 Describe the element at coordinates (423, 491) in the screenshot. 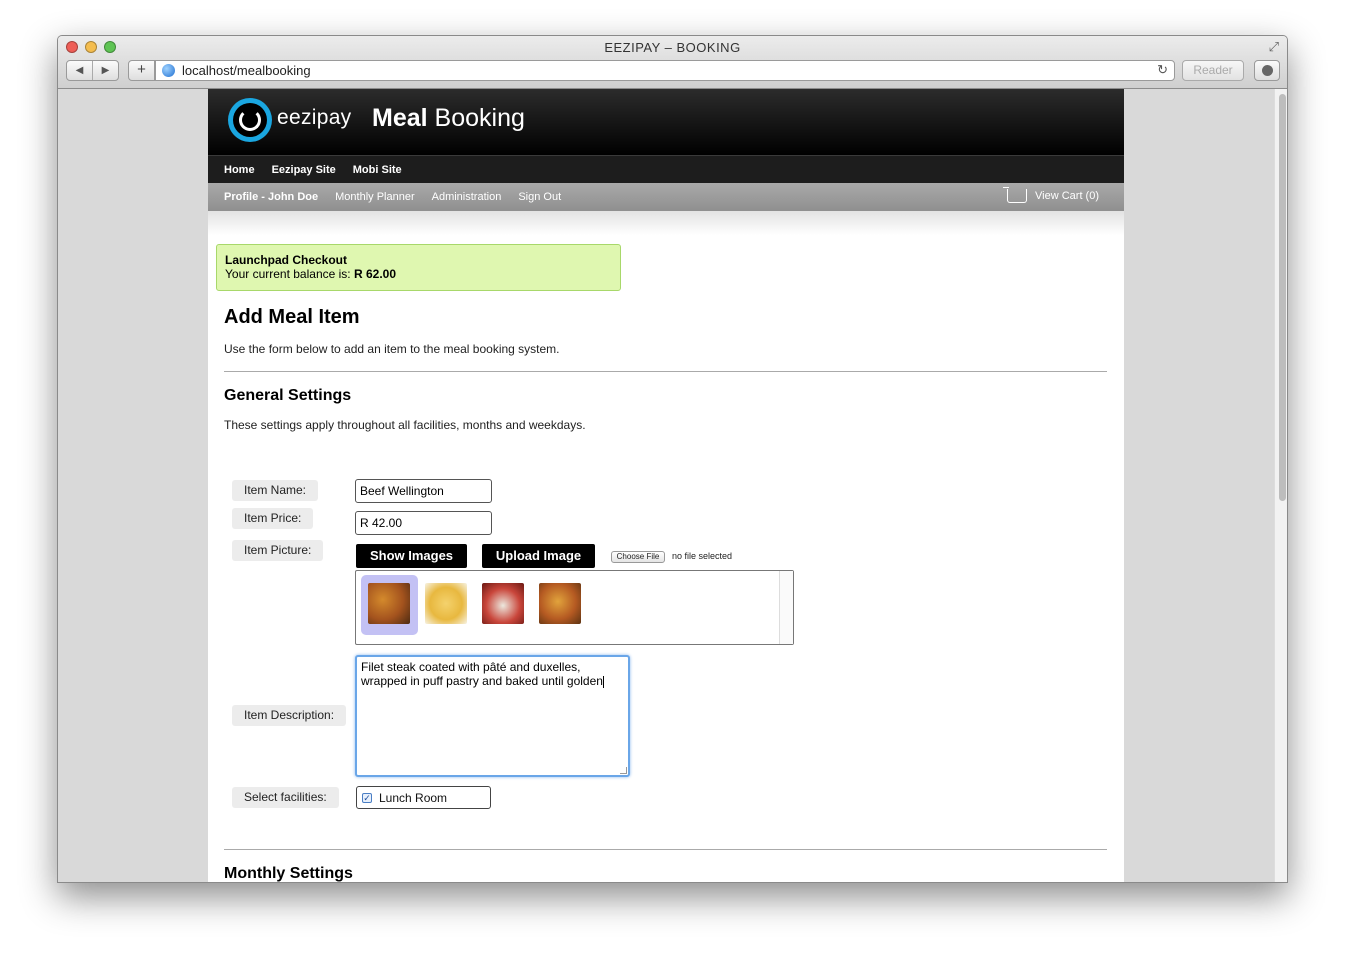

I see `item-name-input: Beef Wellington` at that location.